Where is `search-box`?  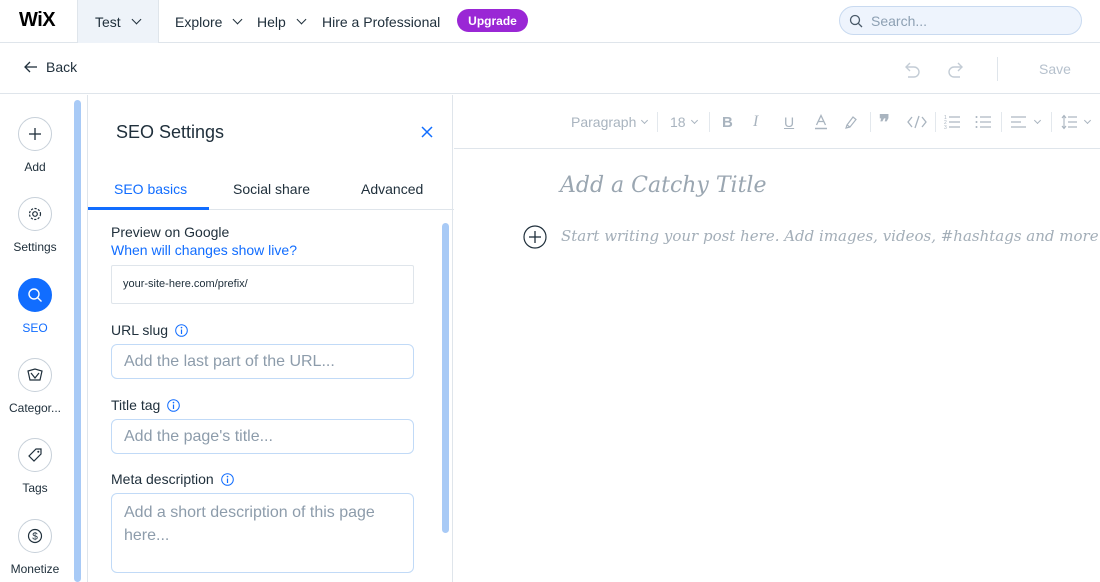 search-box is located at coordinates (960, 20).